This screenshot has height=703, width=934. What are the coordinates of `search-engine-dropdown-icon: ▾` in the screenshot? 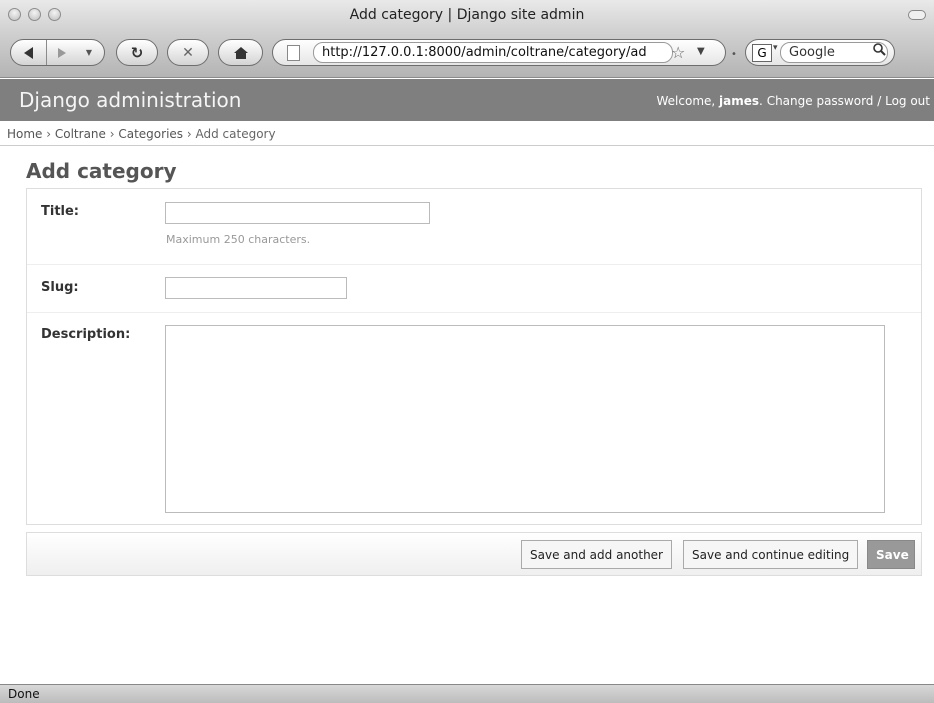 It's located at (775, 48).